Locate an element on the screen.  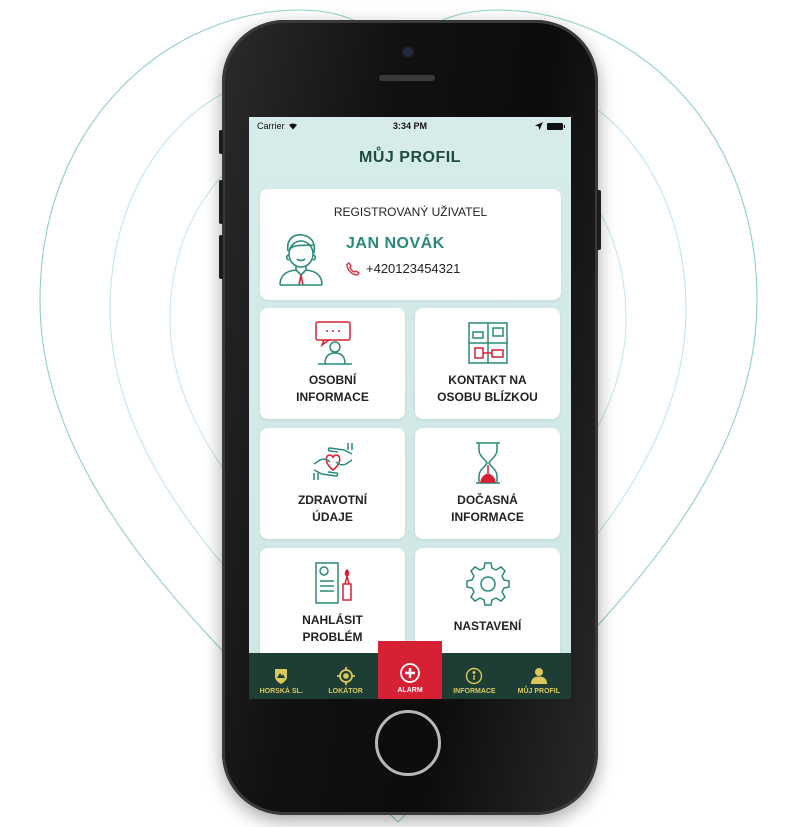
status-time: 3:34 PM is located at coordinates (409, 126).